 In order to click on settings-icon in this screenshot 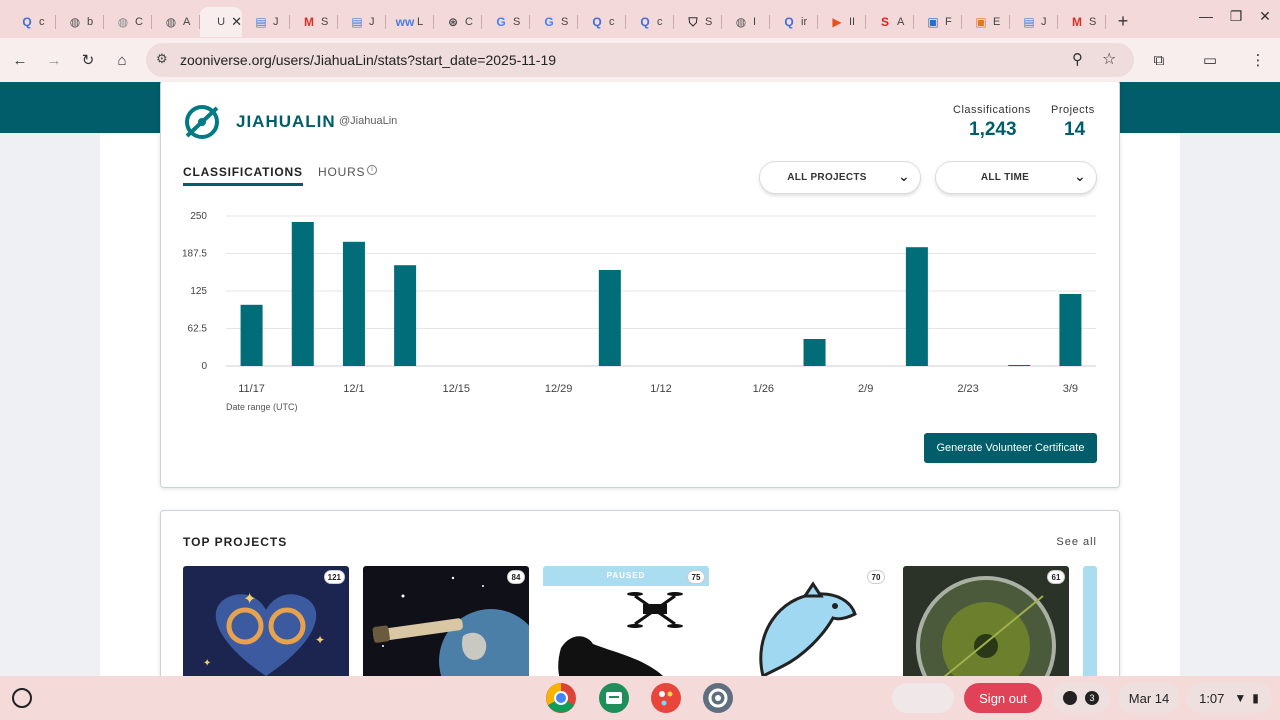, I will do `click(718, 698)`.